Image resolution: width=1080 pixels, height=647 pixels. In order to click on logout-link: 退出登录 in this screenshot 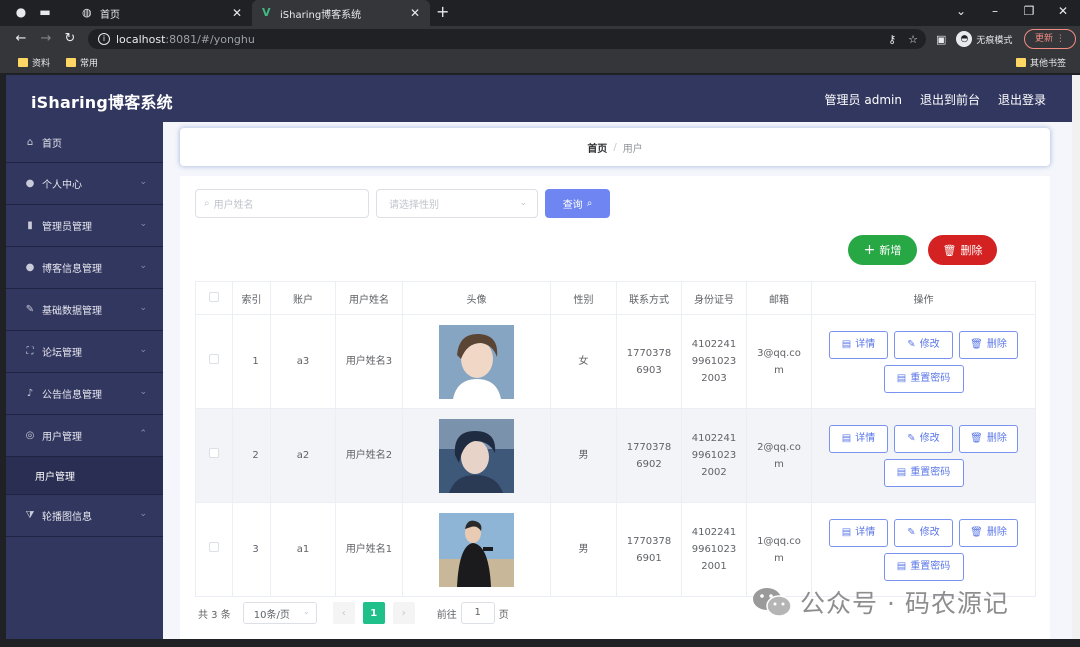, I will do `click(1022, 99)`.